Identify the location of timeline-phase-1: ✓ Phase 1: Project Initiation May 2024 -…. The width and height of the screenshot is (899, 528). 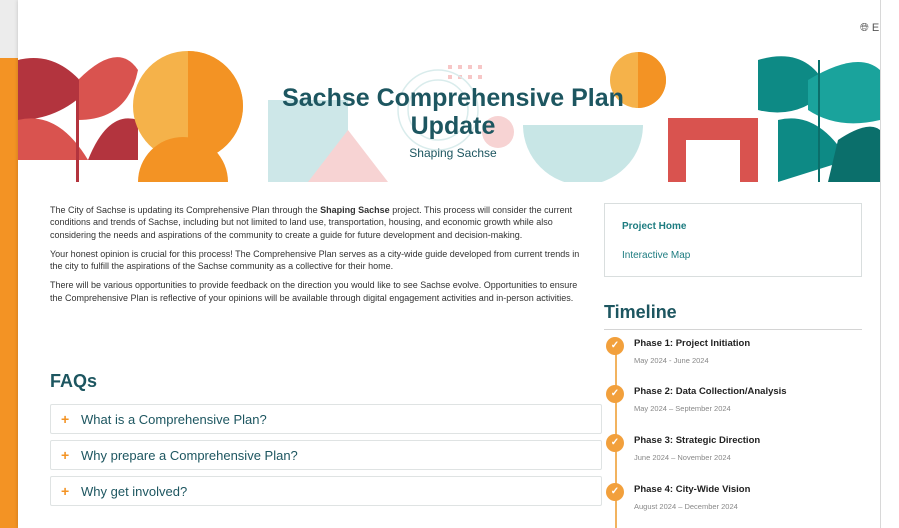
(736, 357).